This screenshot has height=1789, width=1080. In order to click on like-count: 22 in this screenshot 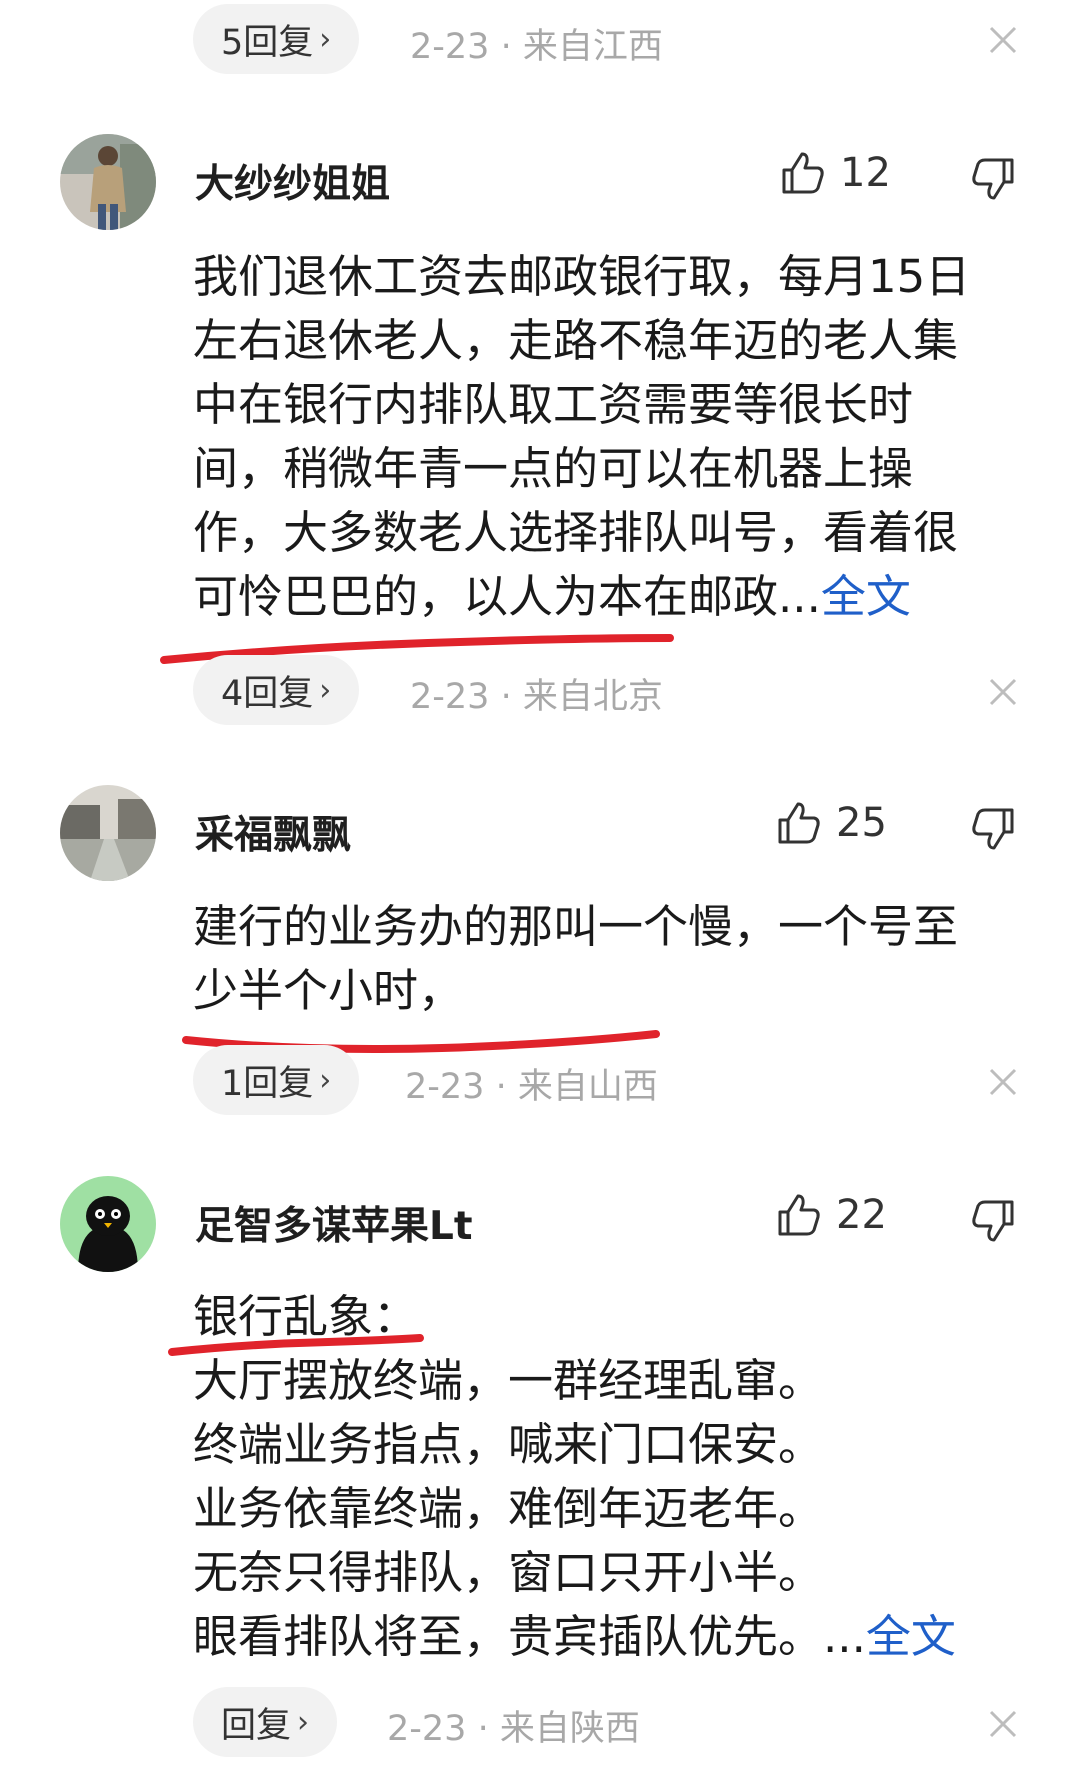, I will do `click(861, 1215)`.